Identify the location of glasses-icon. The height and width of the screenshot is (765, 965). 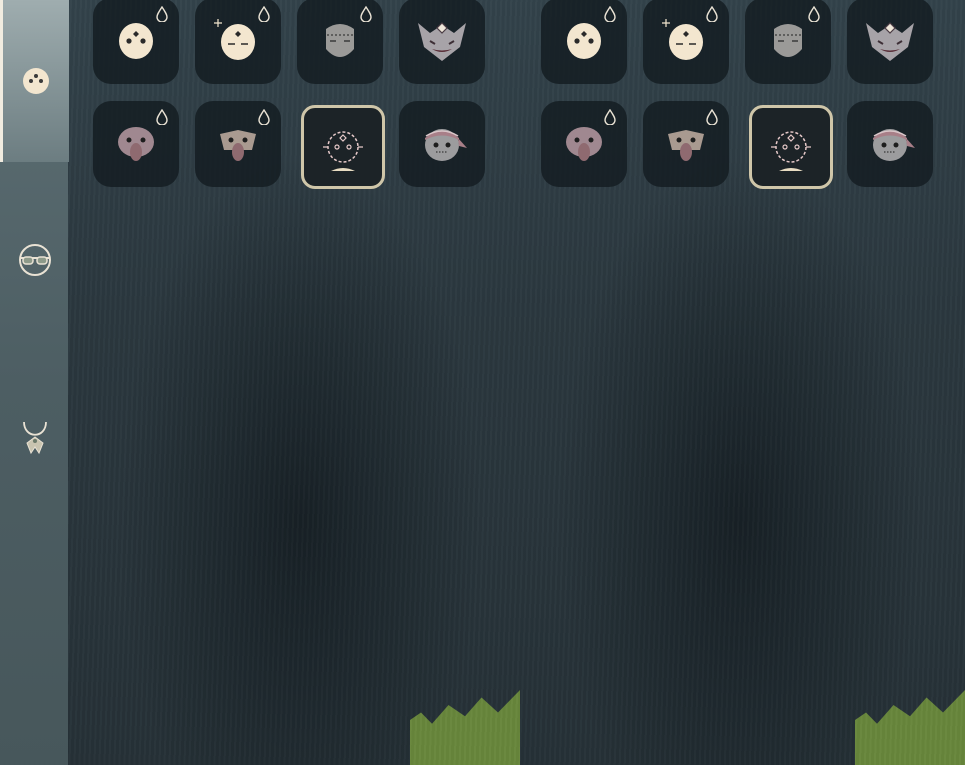
(35, 260).